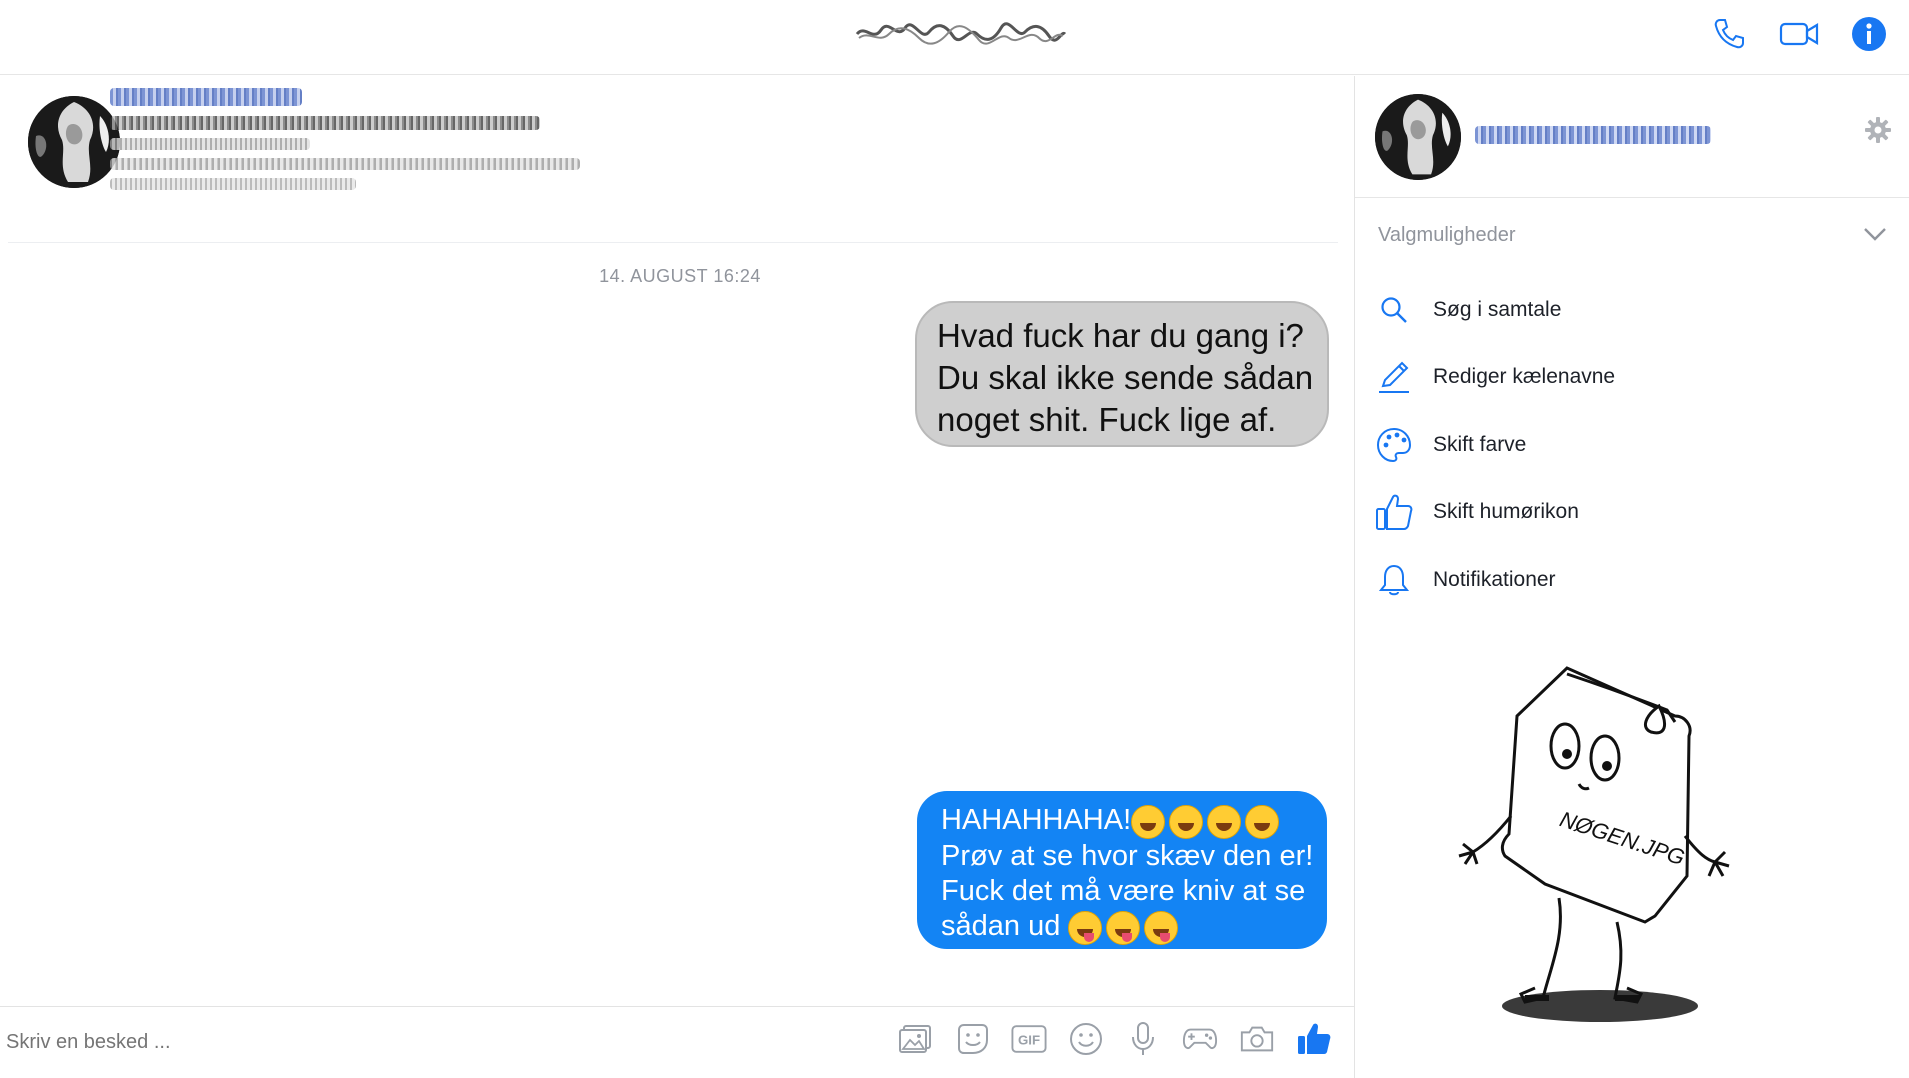 The height and width of the screenshot is (1078, 1909). I want to click on conversation-profile-card, so click(673, 159).